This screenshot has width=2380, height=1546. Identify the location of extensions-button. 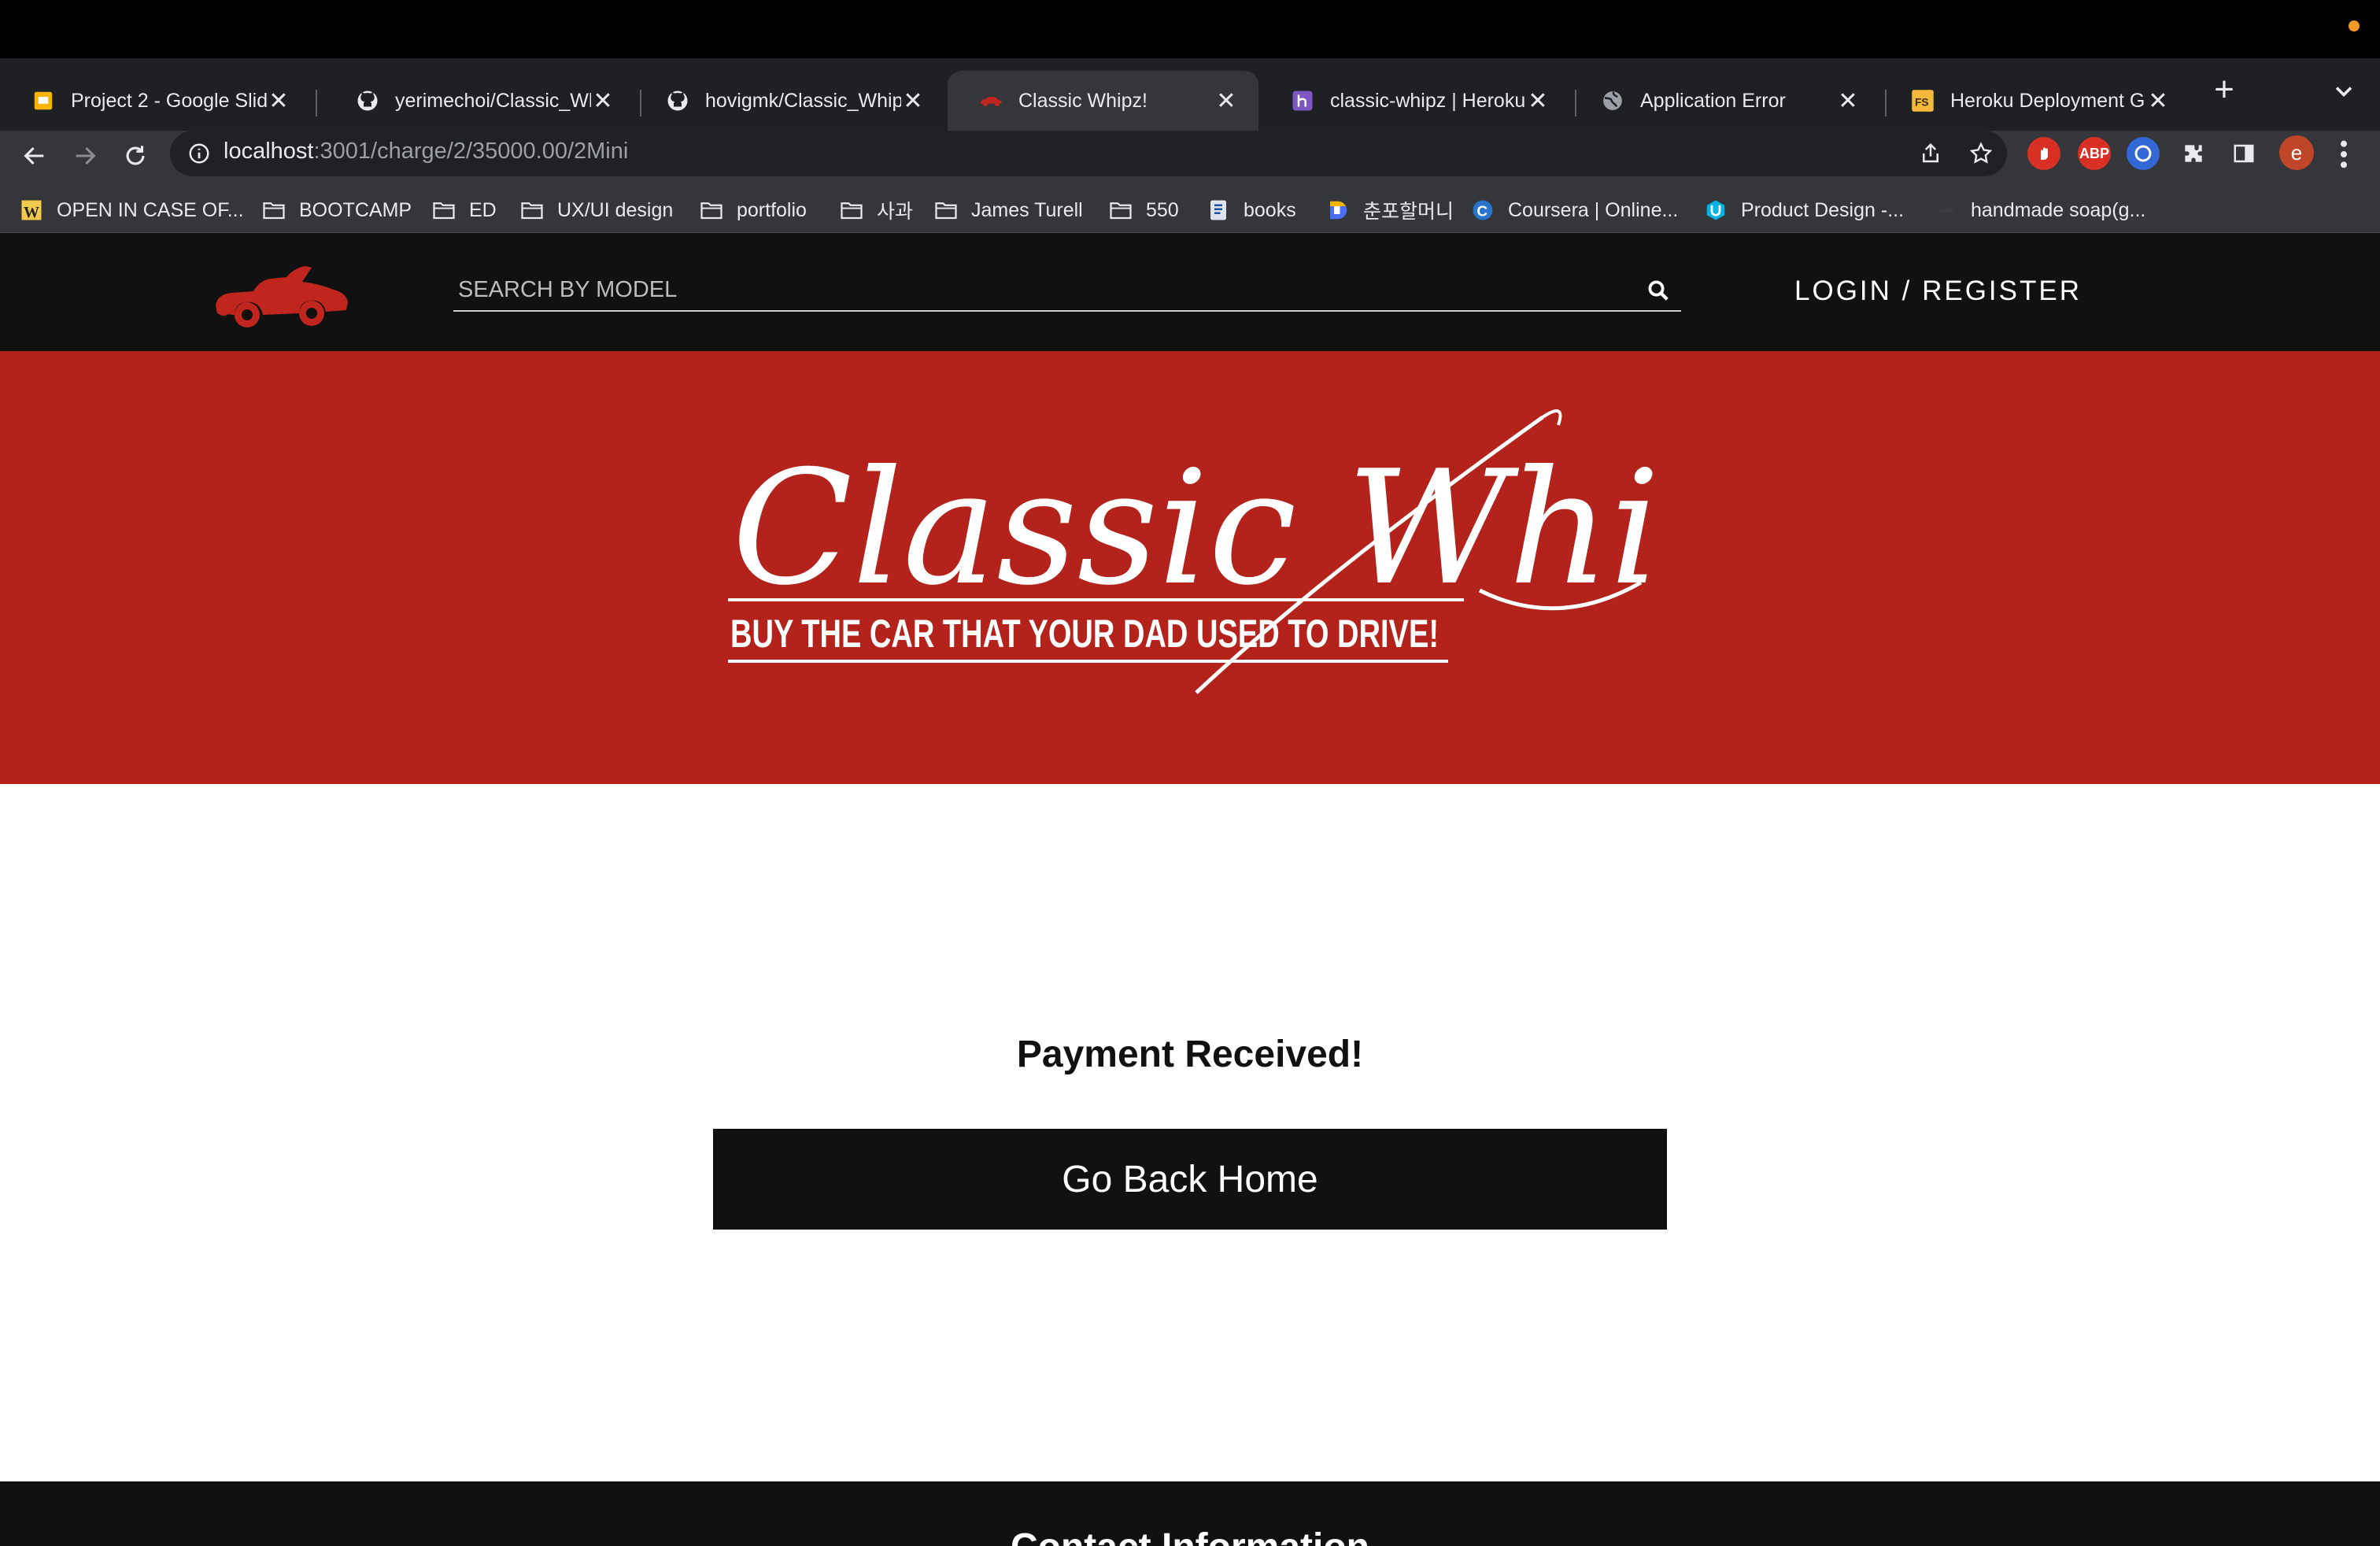
(2193, 153).